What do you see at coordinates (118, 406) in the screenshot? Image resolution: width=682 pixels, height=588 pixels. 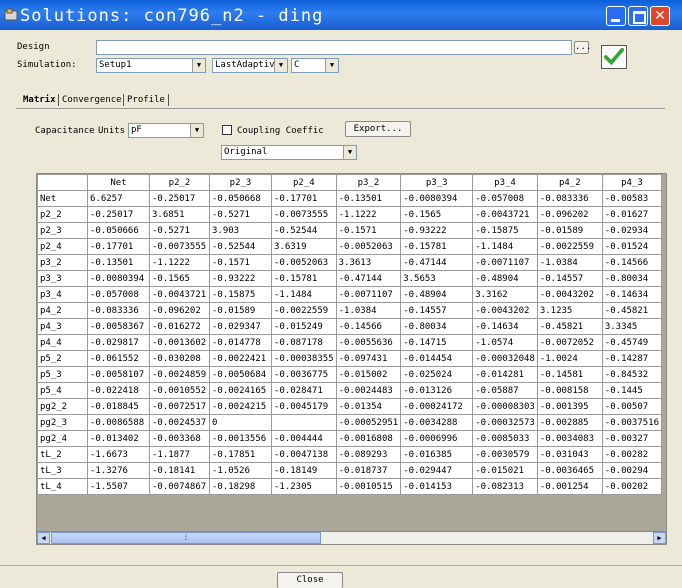 I see `matrix-cell: -0.018845` at bounding box center [118, 406].